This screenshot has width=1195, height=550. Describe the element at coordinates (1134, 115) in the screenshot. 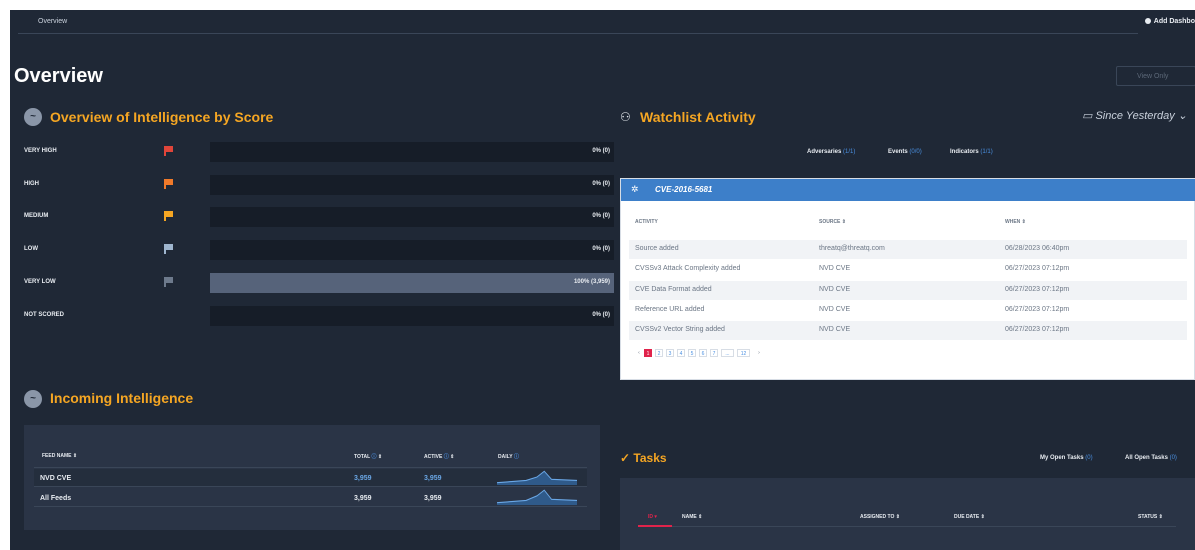

I see `since-dropdown: ▭ Since Yesterday ⌄` at that location.